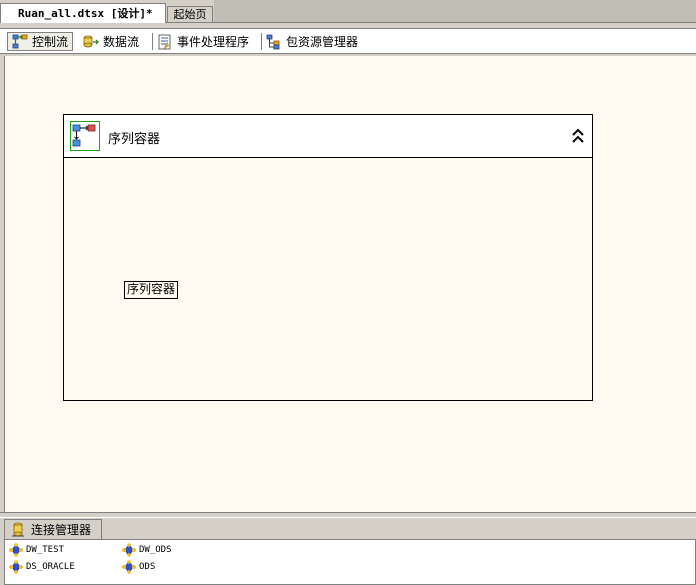  I want to click on connection-manager-list: DW_TEST DS_ORACLE DW_ODS ODS, so click(350, 562).